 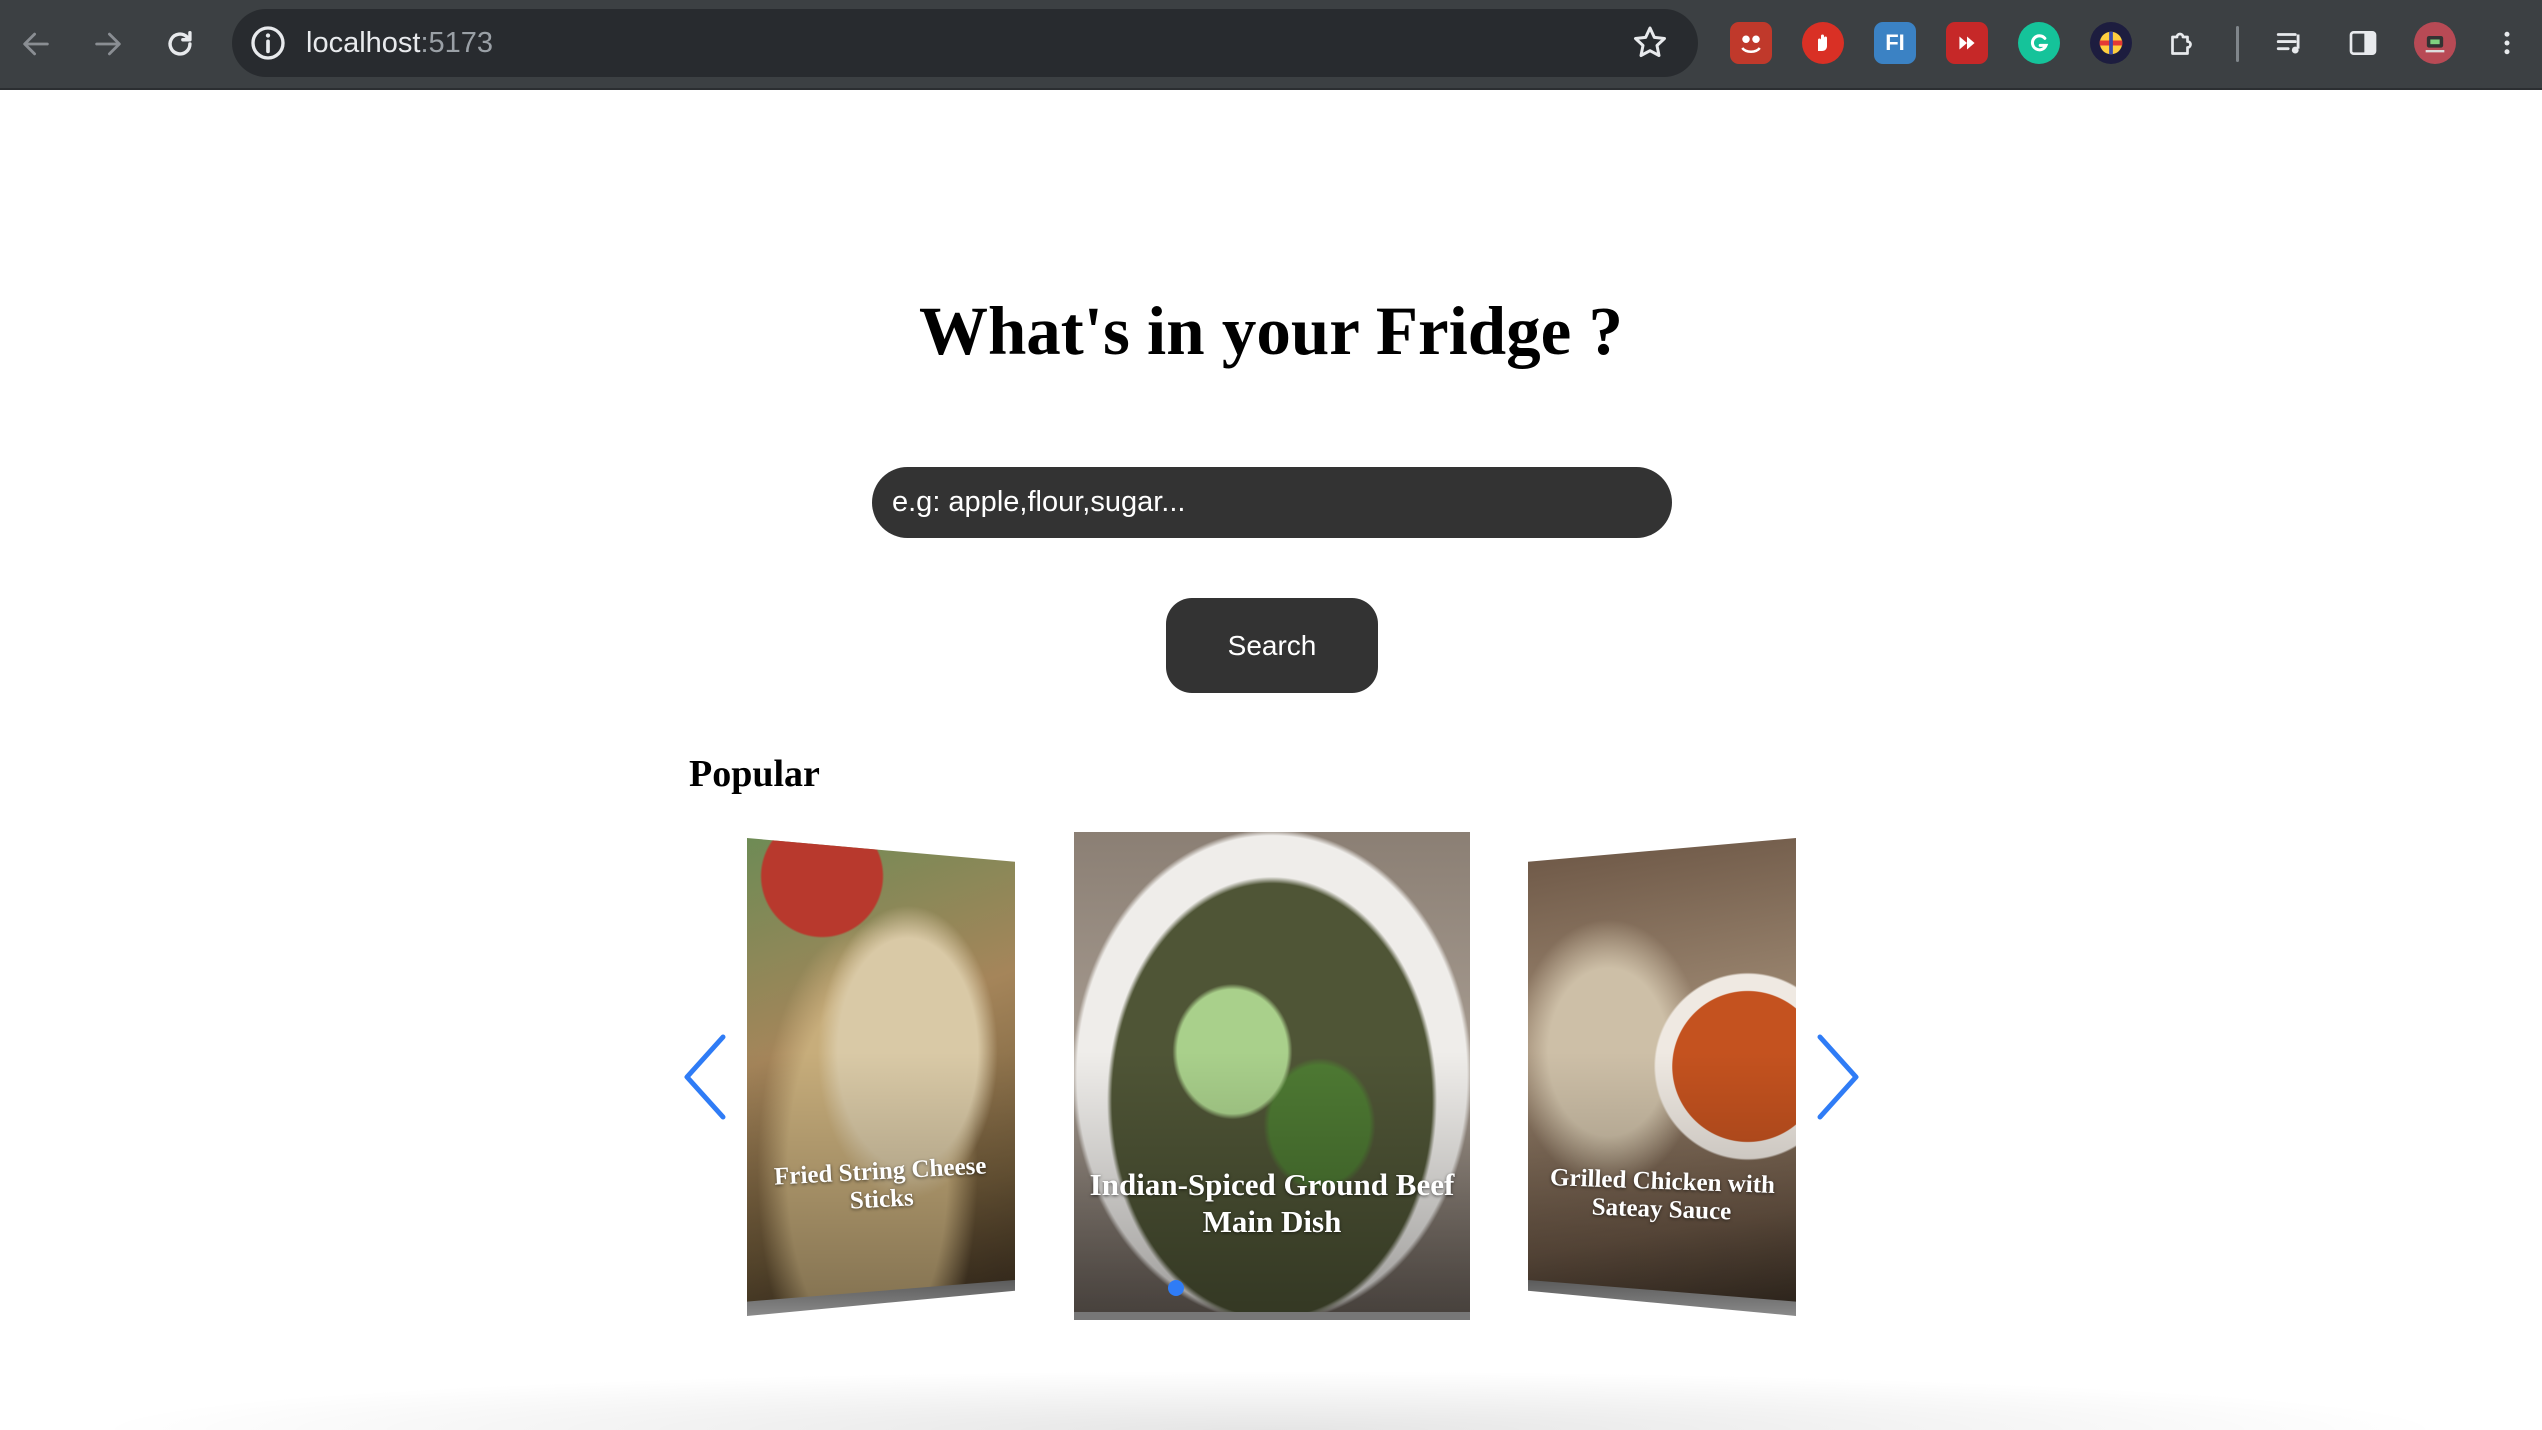 I want to click on fi-label: FI, so click(x=1895, y=42).